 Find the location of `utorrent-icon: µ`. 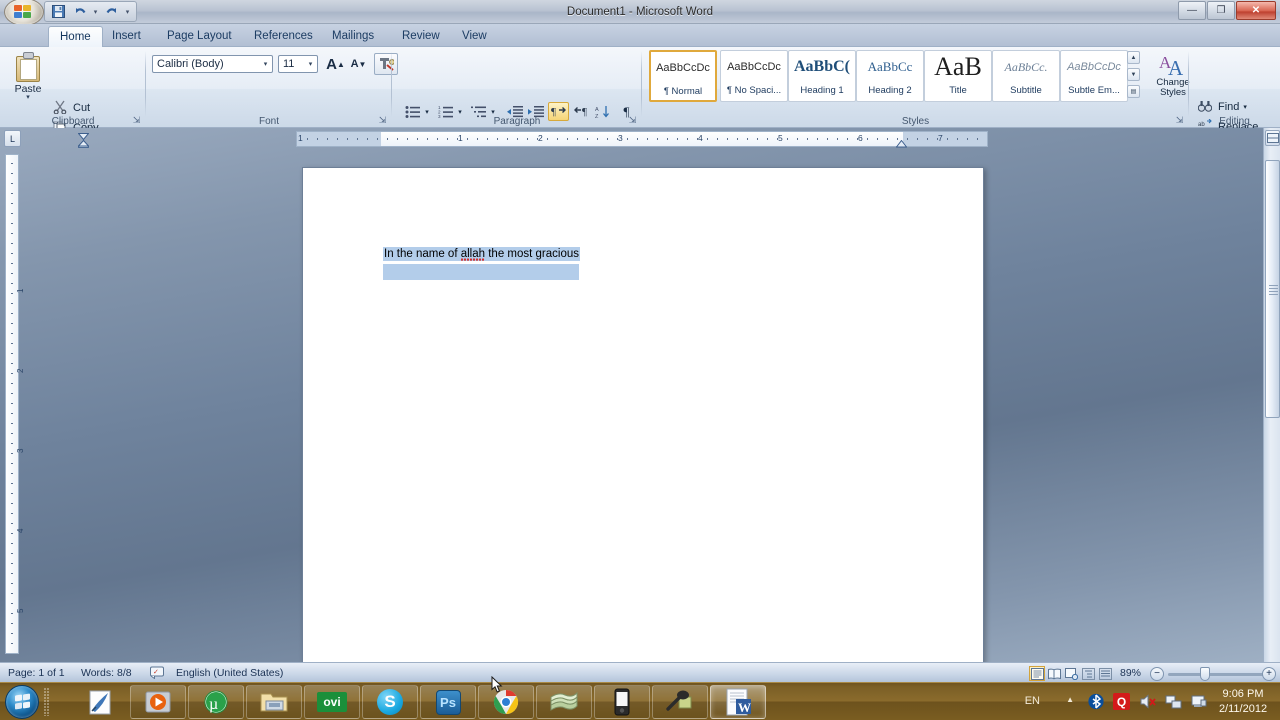

utorrent-icon: µ is located at coordinates (216, 702).